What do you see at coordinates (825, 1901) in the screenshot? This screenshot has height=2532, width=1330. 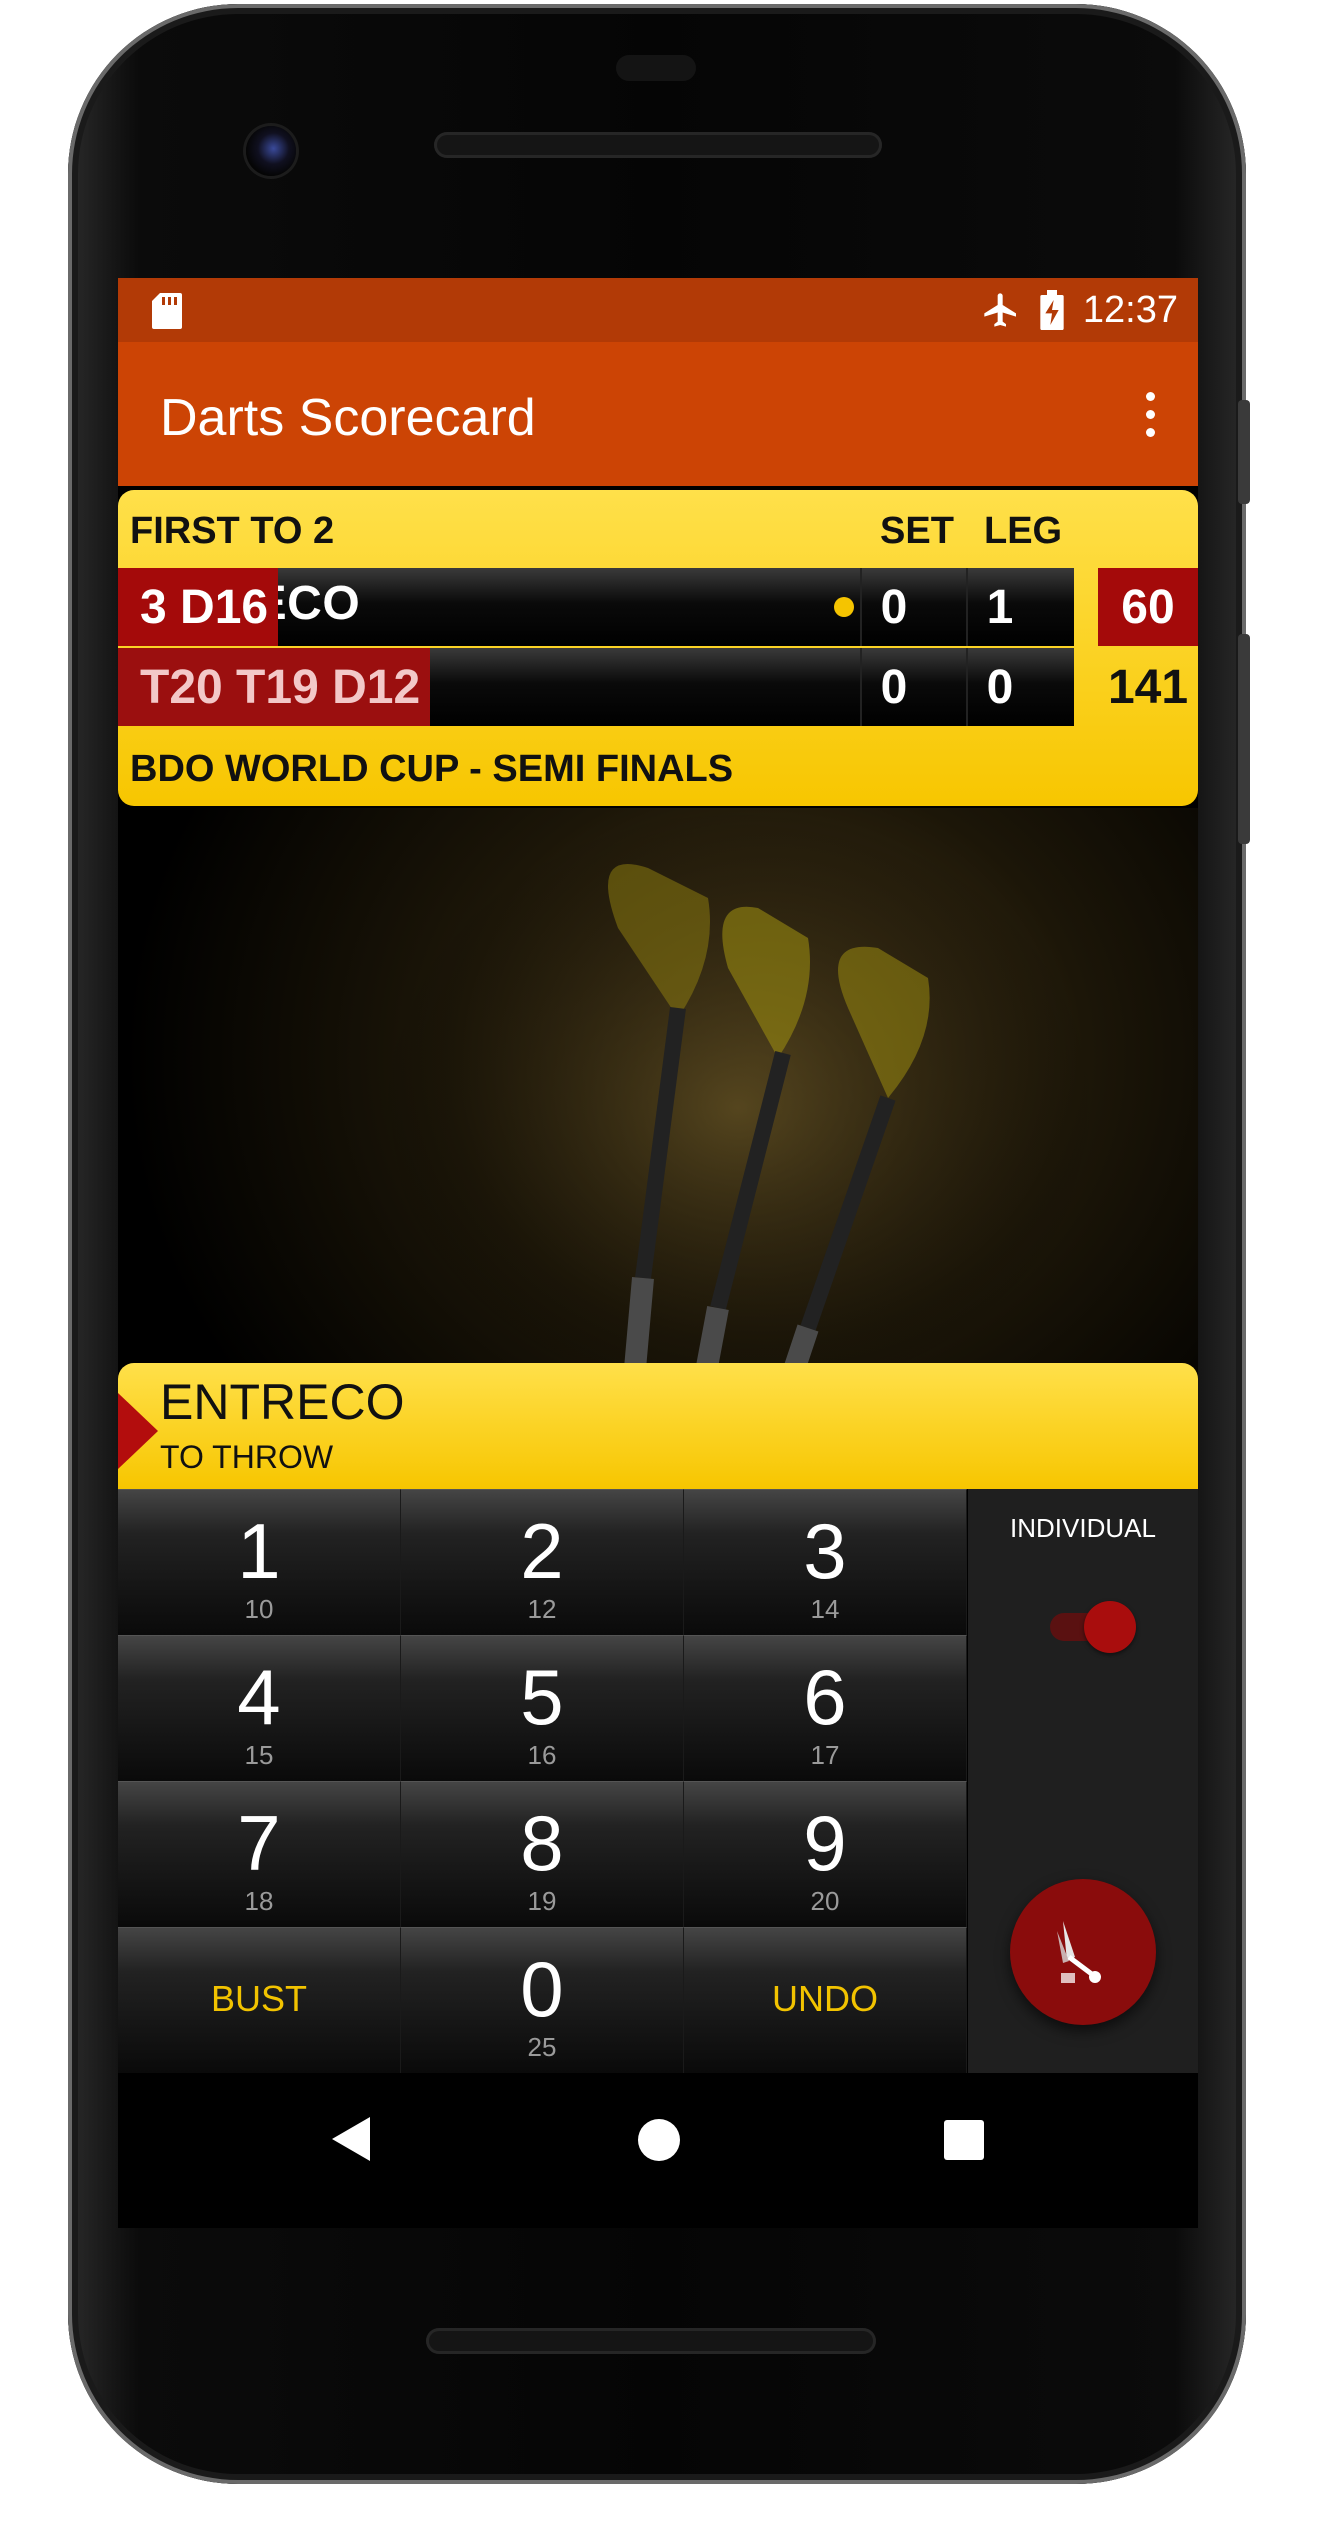 I see `key-subvalue: 20` at bounding box center [825, 1901].